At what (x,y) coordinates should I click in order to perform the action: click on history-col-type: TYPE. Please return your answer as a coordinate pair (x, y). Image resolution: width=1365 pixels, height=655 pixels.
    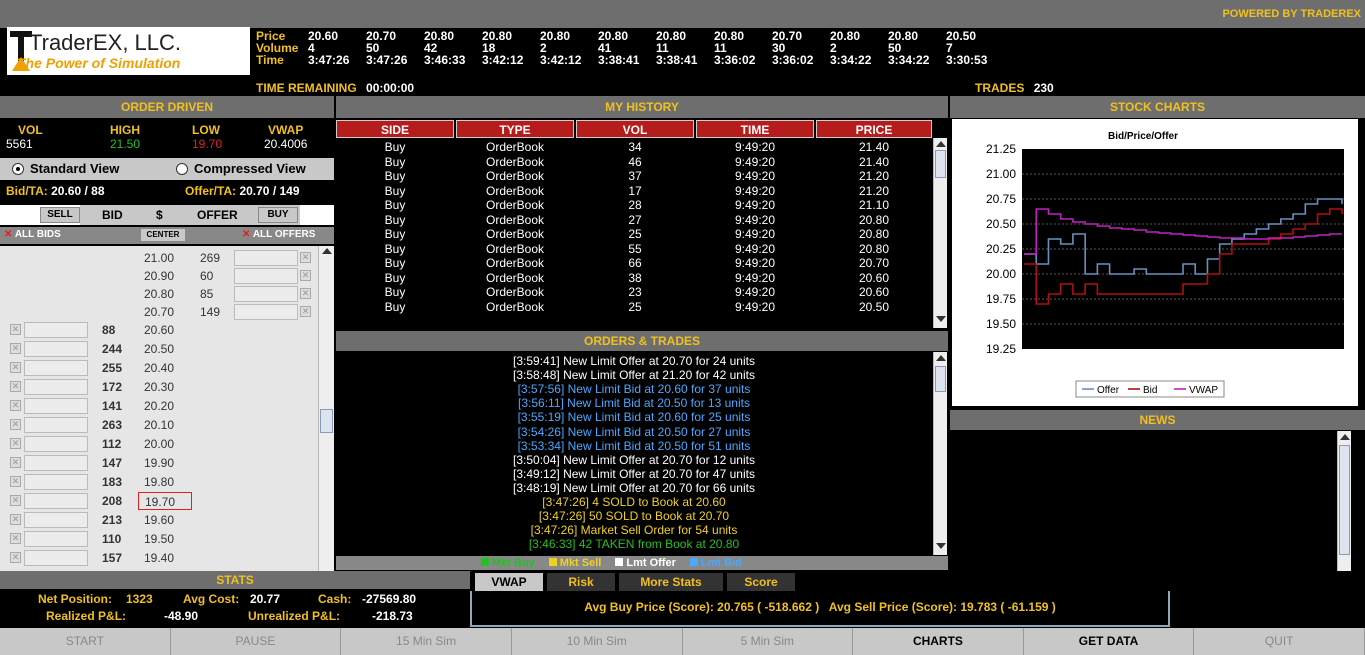
    Looking at the image, I should click on (515, 129).